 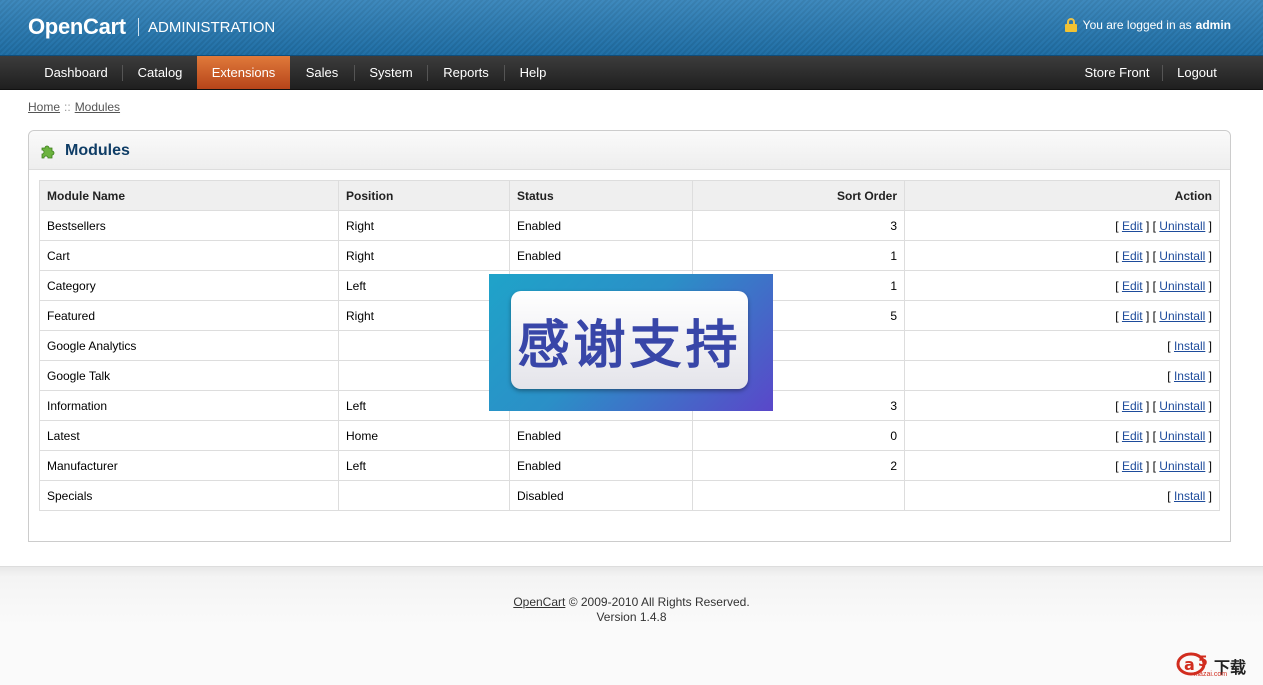 I want to click on cell-sort-order: 3, so click(x=798, y=225).